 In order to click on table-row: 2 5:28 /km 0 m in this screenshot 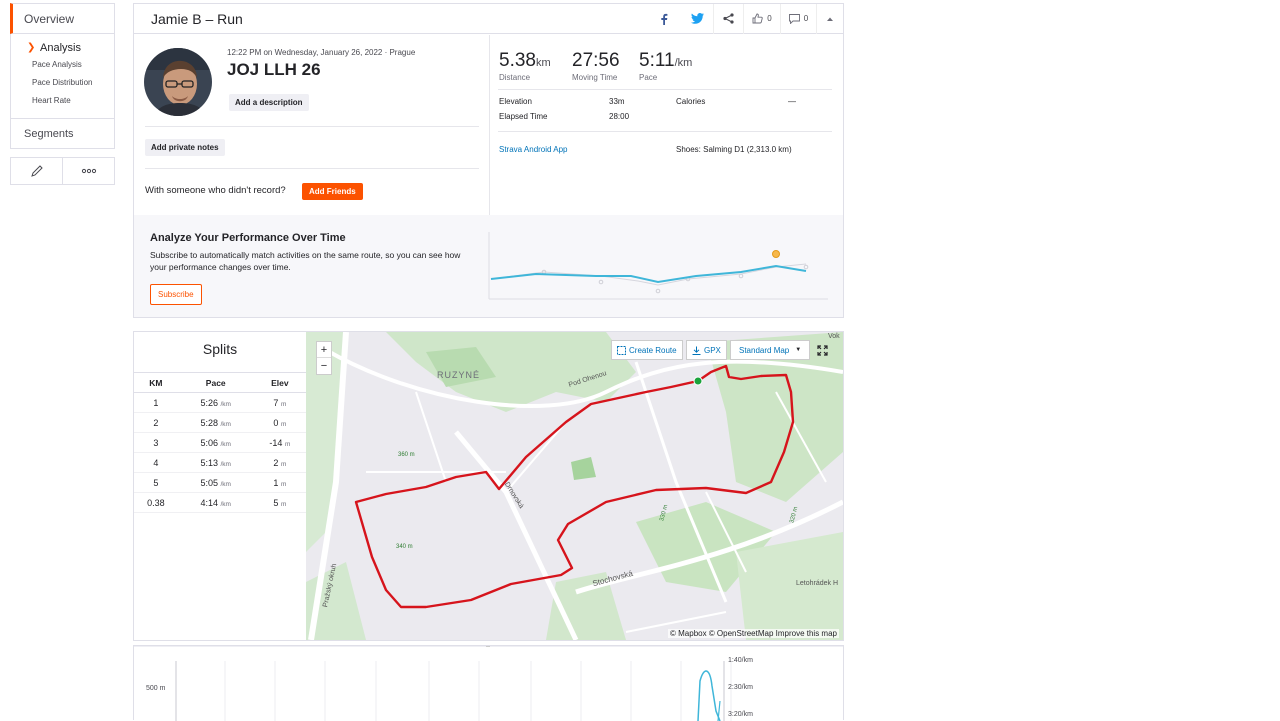, I will do `click(220, 422)`.